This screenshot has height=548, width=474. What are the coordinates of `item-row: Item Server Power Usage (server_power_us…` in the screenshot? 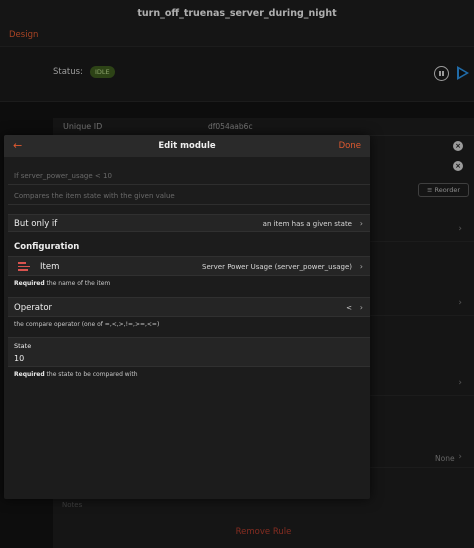 It's located at (189, 266).